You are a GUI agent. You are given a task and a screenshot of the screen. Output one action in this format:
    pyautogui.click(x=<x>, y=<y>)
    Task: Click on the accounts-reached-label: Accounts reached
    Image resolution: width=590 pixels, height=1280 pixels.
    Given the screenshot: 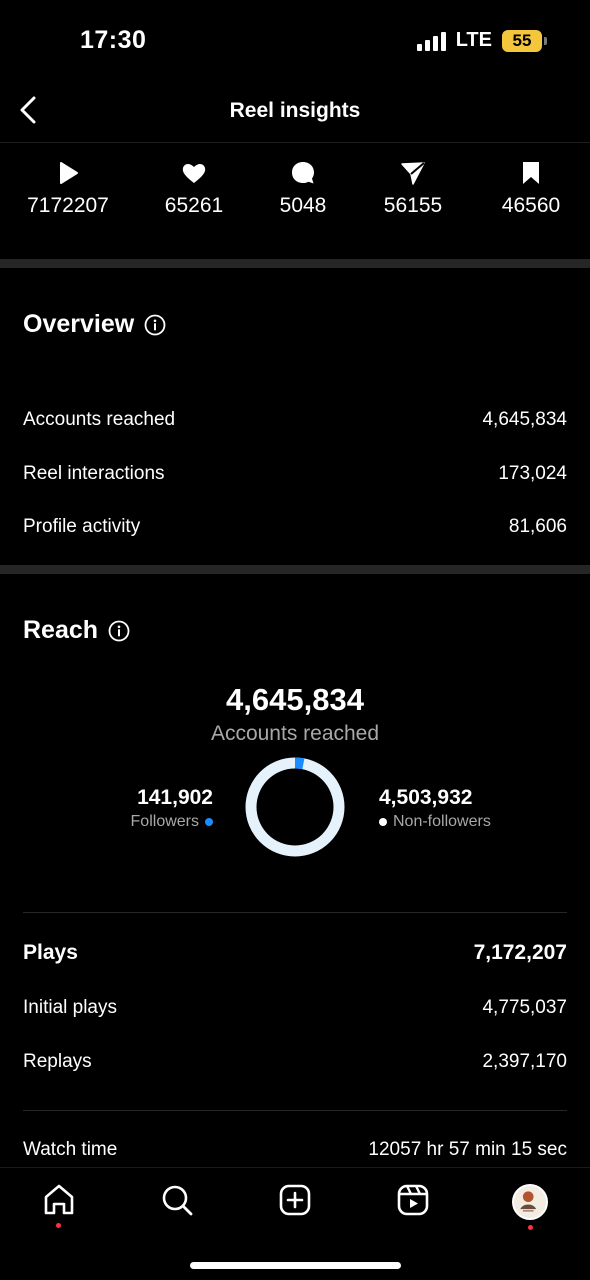 What is the action you would take?
    pyautogui.click(x=295, y=733)
    